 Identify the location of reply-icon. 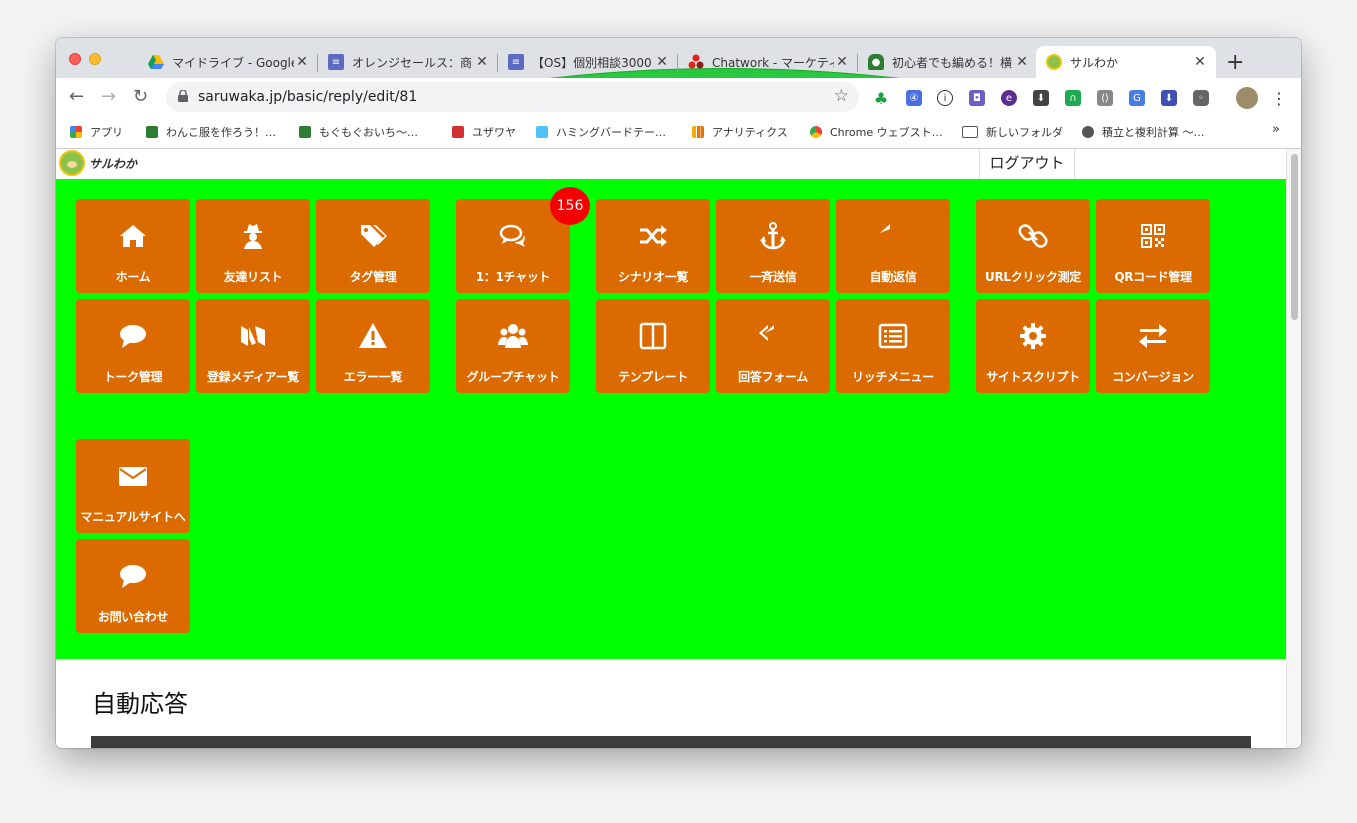
(885, 228).